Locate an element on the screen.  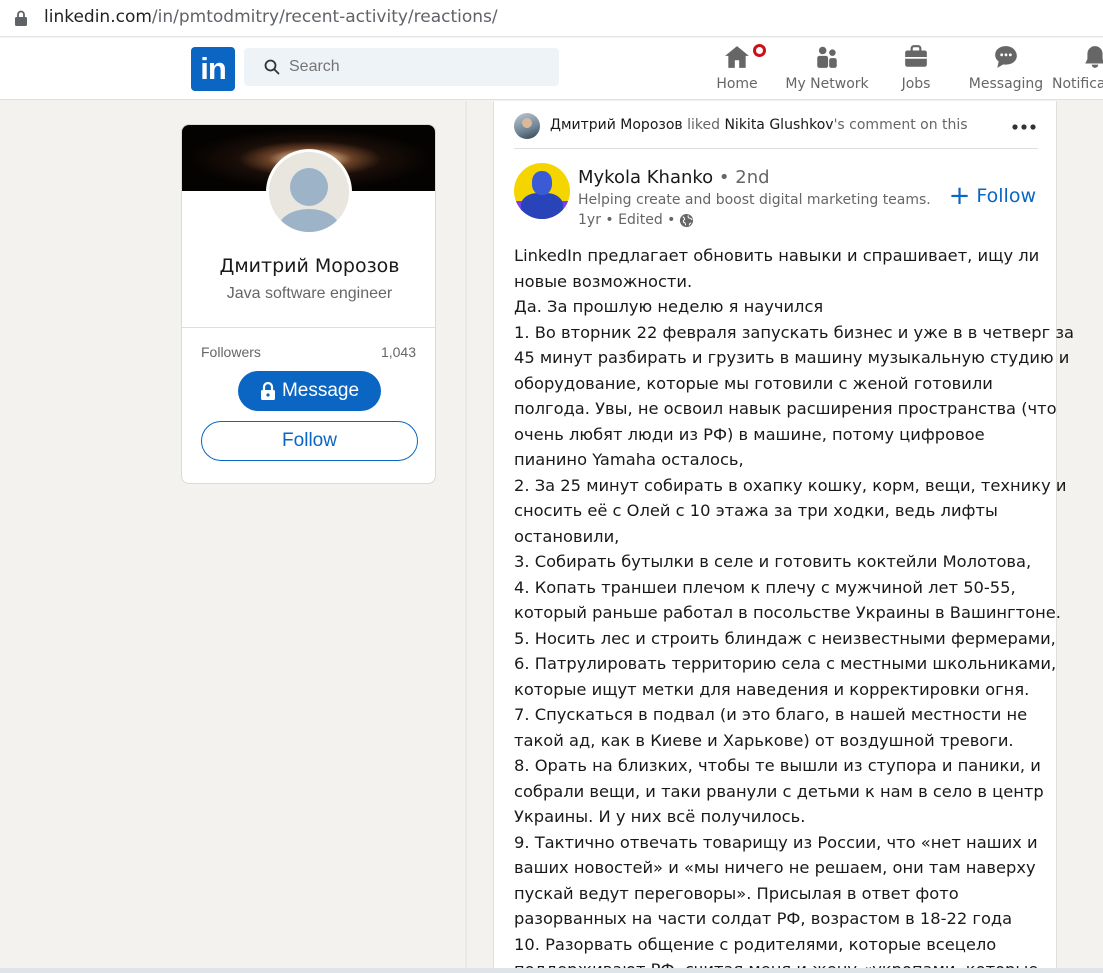
linkedin-logo: in is located at coordinates (213, 69).